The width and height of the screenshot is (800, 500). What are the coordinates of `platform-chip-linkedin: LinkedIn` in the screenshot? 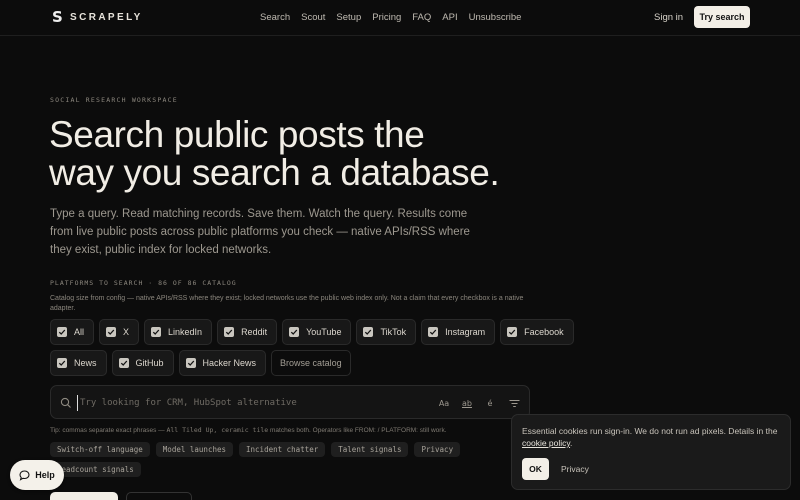 It's located at (178, 332).